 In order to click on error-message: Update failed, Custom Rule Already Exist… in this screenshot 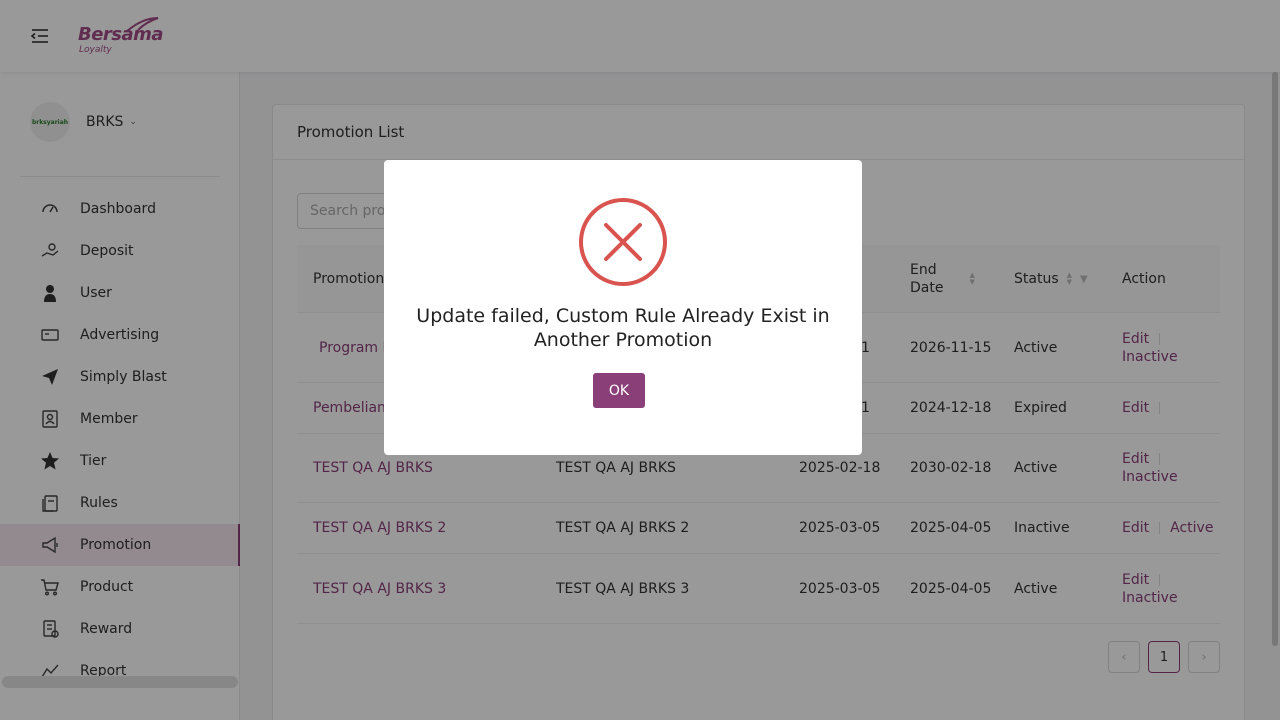, I will do `click(623, 328)`.